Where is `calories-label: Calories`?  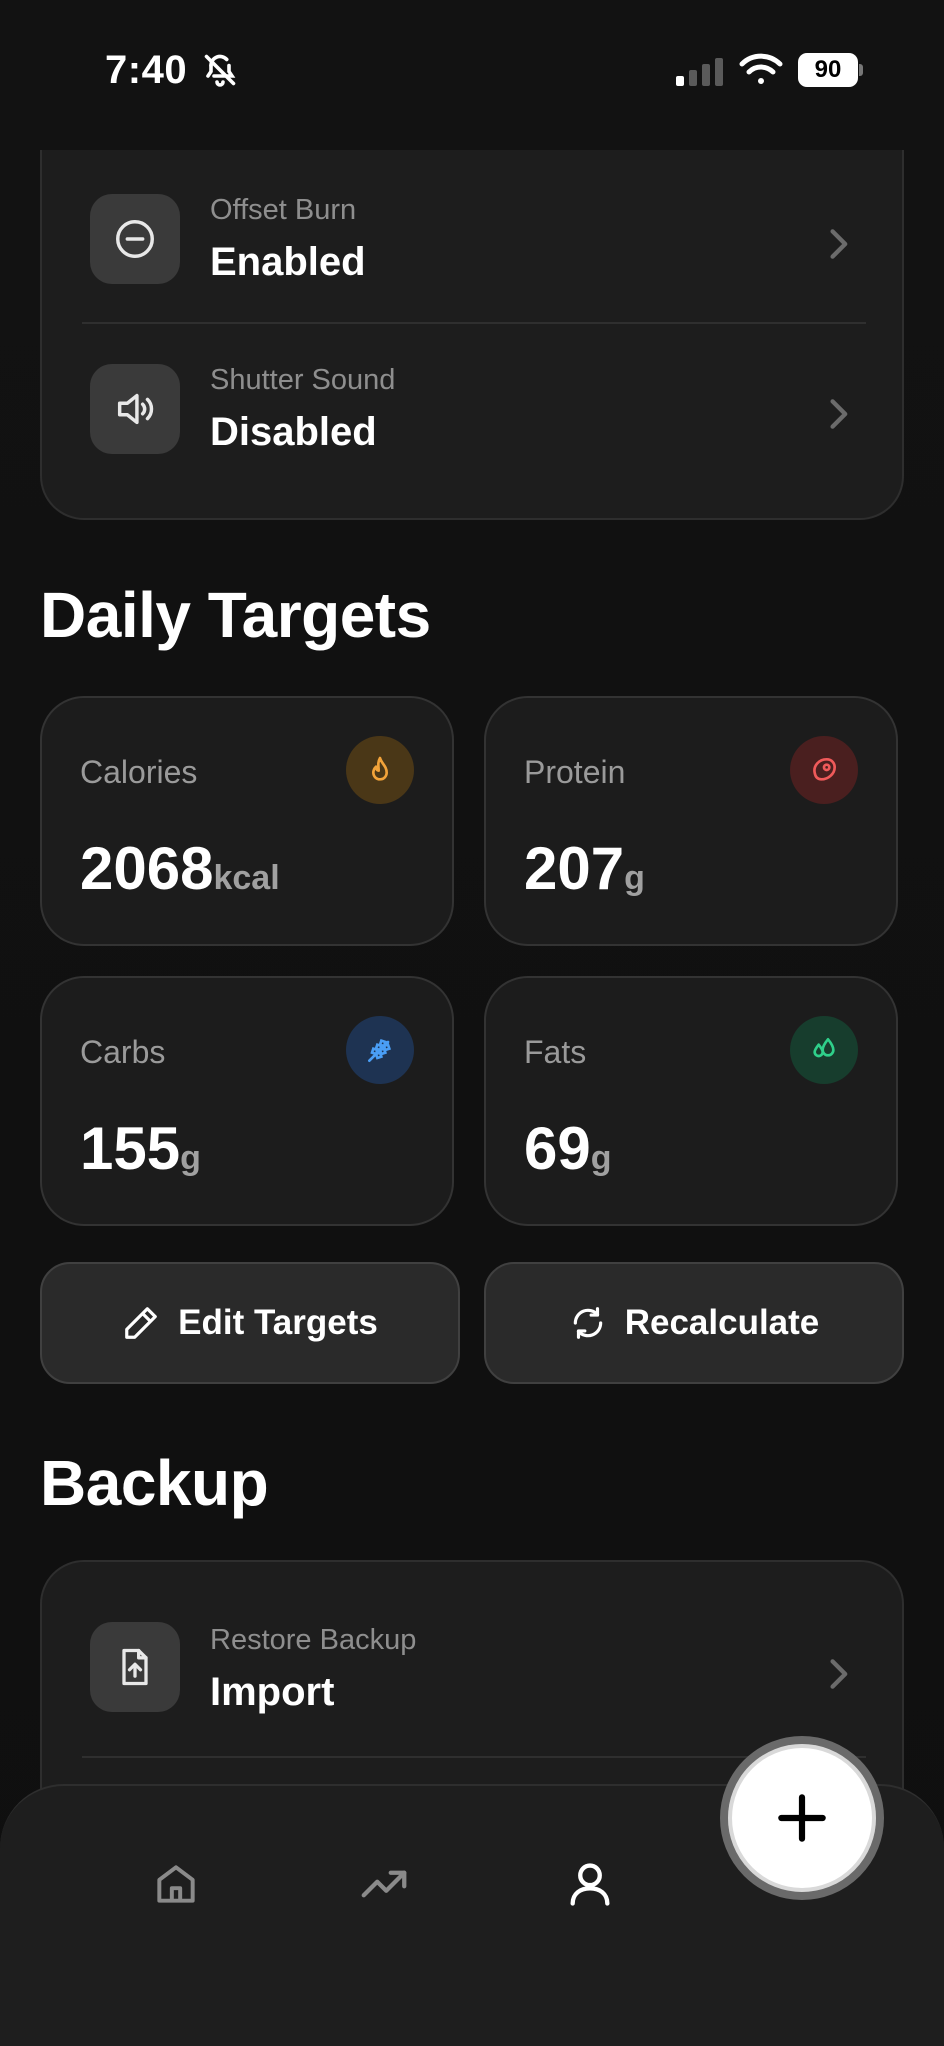 calories-label: Calories is located at coordinates (139, 772).